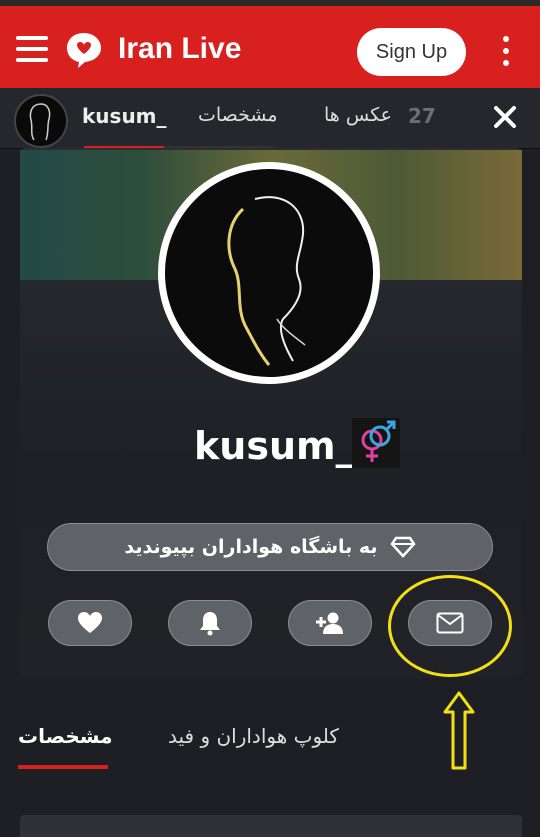 This screenshot has height=837, width=540. What do you see at coordinates (253, 736) in the screenshot?
I see `tab-fanclub-feed: کلوپ هواداران و فید` at bounding box center [253, 736].